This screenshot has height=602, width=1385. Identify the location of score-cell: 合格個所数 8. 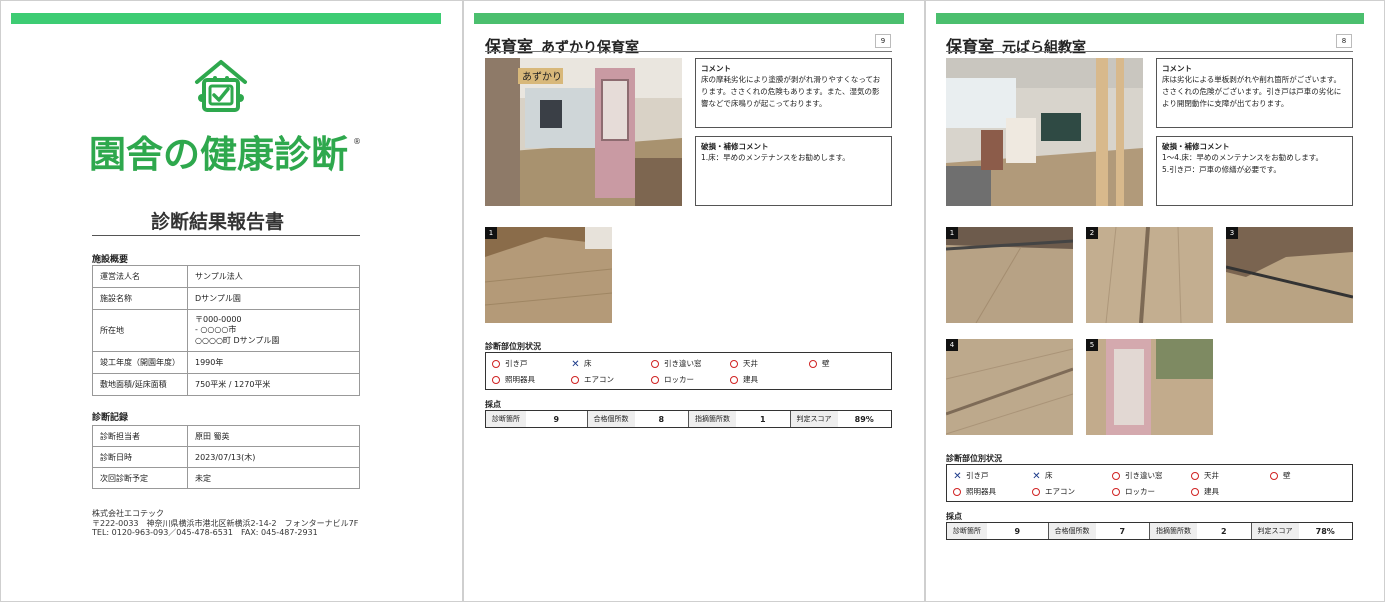
(638, 419).